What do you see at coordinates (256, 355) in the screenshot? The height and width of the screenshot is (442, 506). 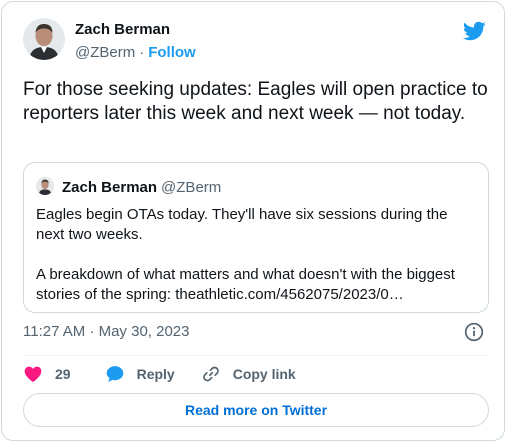 I see `divider` at bounding box center [256, 355].